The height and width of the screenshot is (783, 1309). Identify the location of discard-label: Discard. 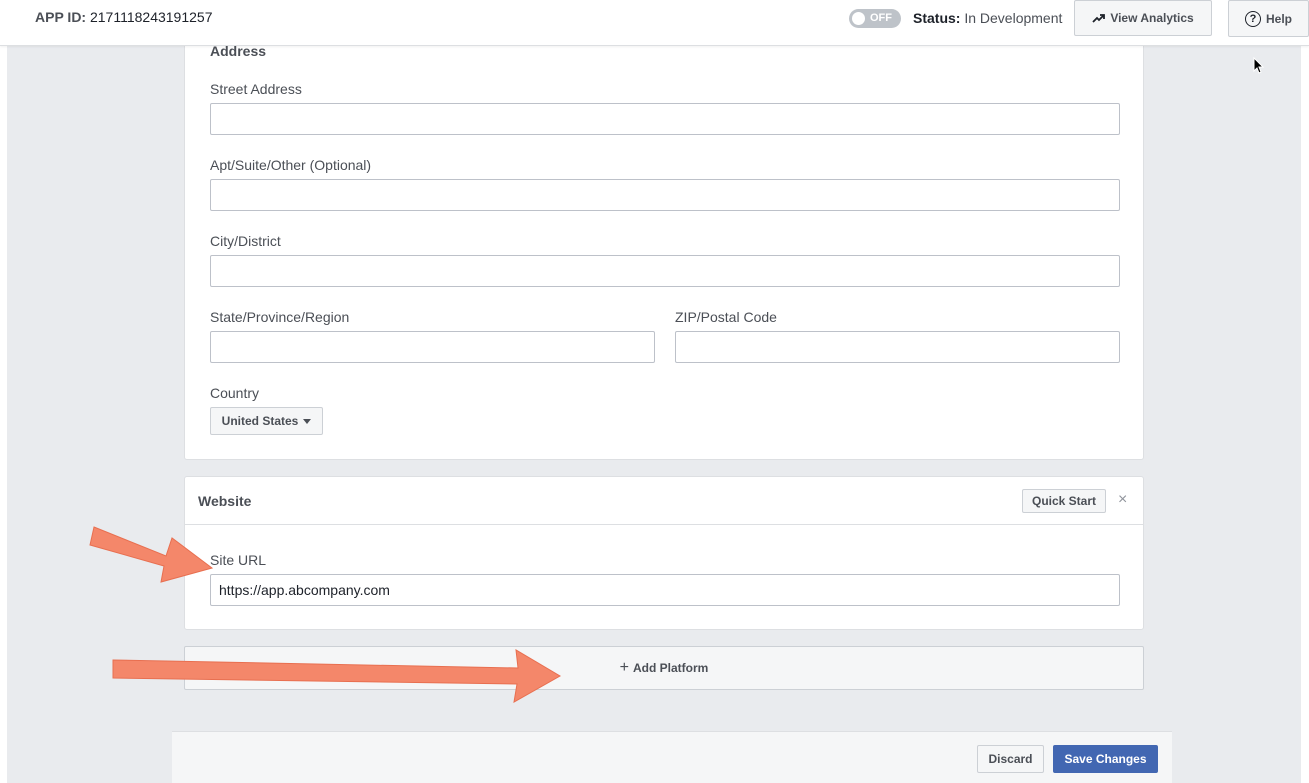
(1010, 759).